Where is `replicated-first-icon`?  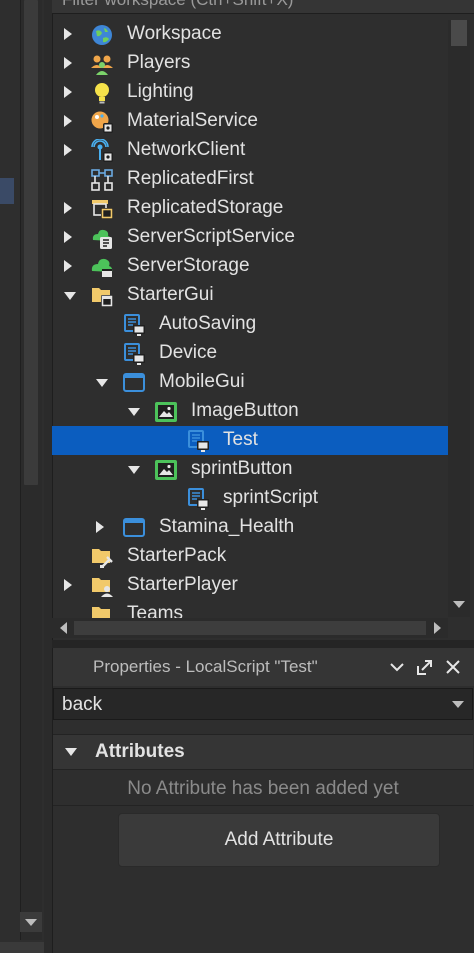
replicated-first-icon is located at coordinates (102, 180).